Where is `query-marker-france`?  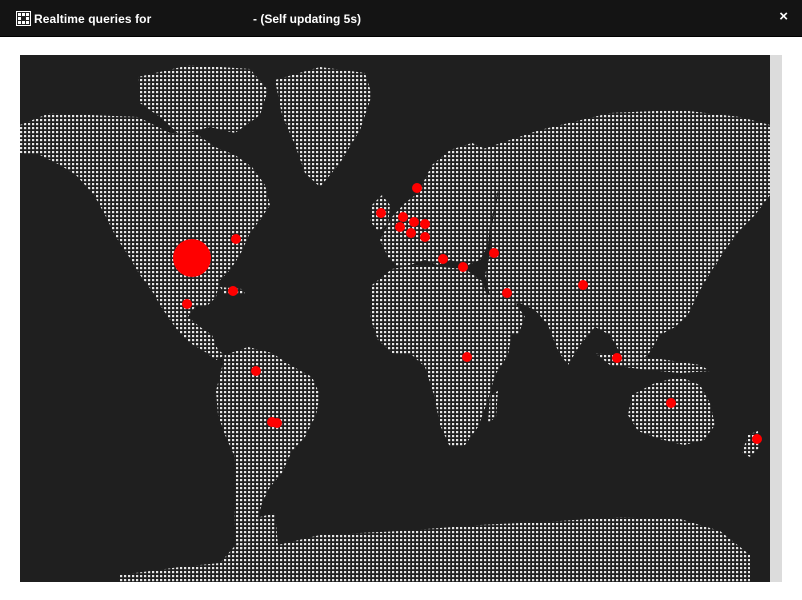
query-marker-france is located at coordinates (400, 227).